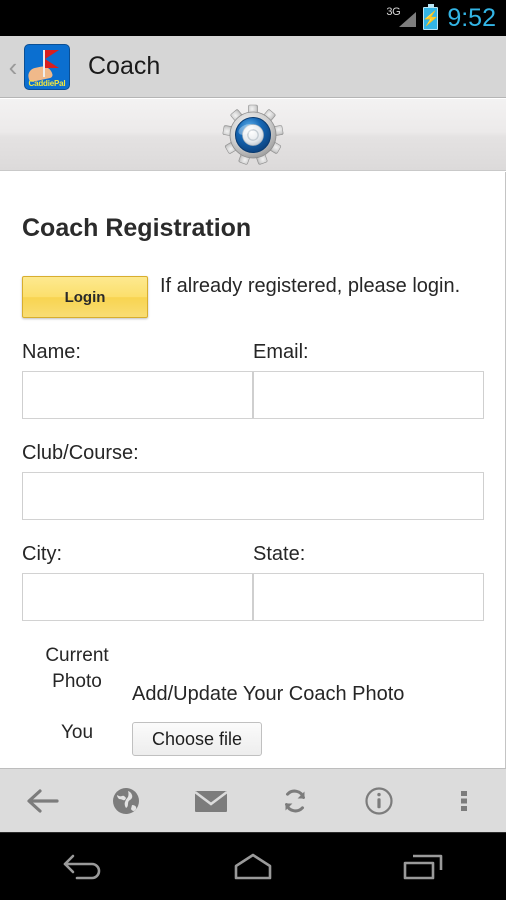 Image resolution: width=506 pixels, height=900 pixels. I want to click on signal-strength-icon: 3G, so click(401, 17).